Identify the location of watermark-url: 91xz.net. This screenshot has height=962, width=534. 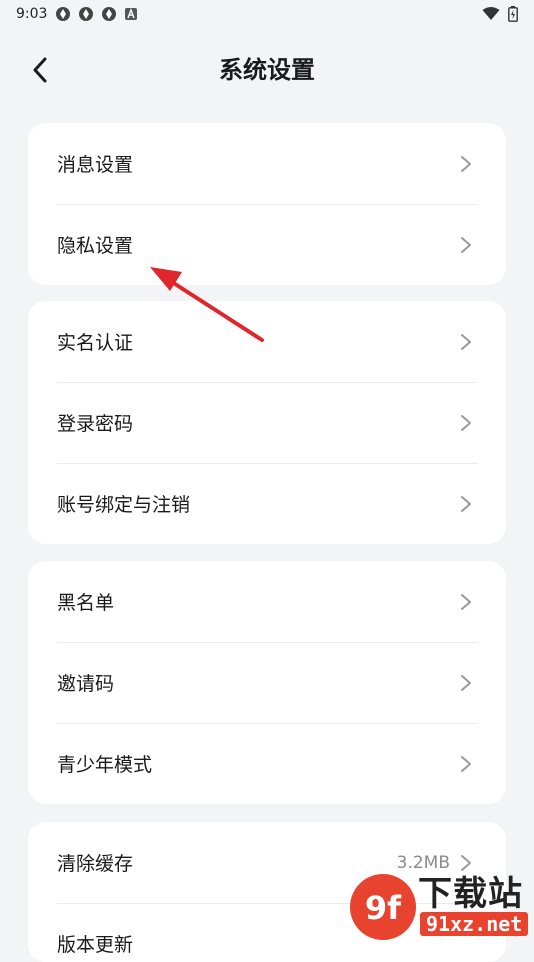
(474, 924).